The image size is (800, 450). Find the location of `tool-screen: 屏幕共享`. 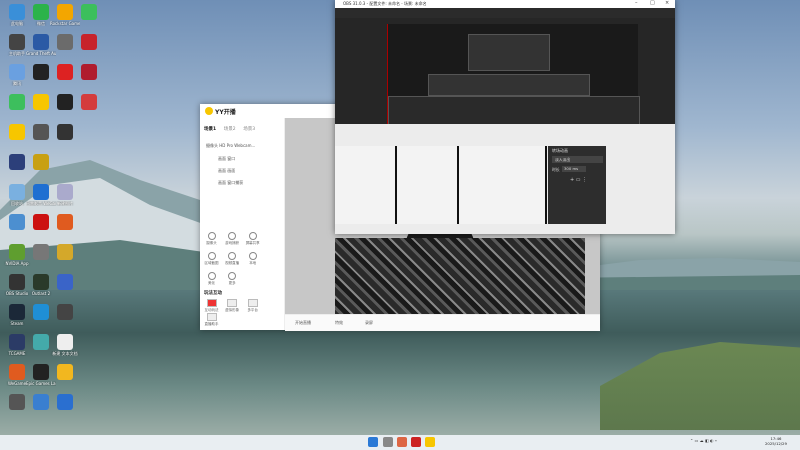

tool-screen: 屏幕共享 is located at coordinates (252, 239).